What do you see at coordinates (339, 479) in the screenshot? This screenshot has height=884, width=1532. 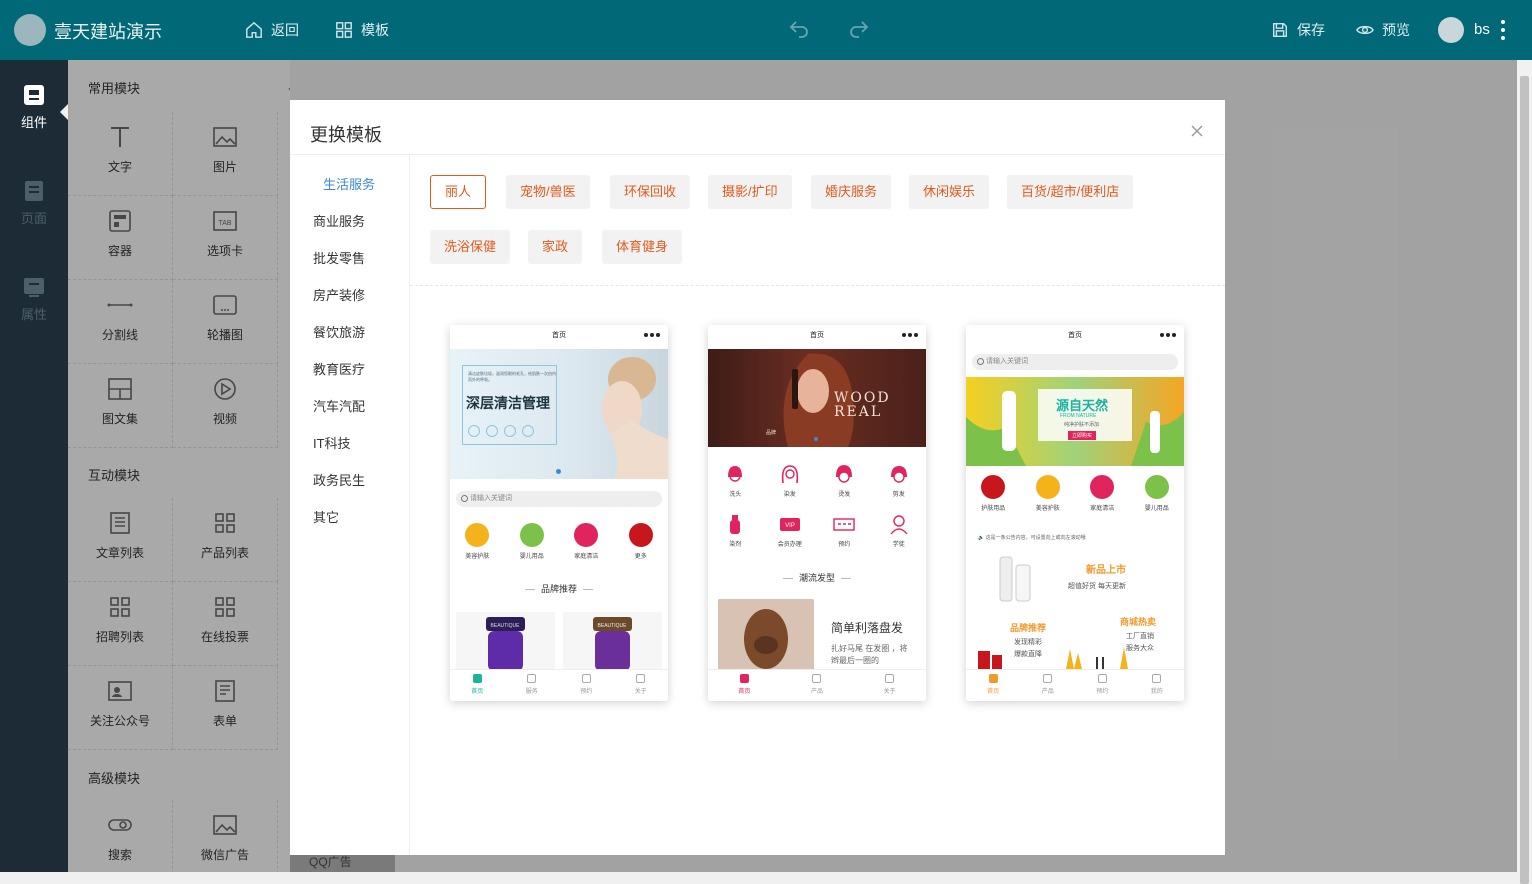 I see `category-item: 政务民生` at bounding box center [339, 479].